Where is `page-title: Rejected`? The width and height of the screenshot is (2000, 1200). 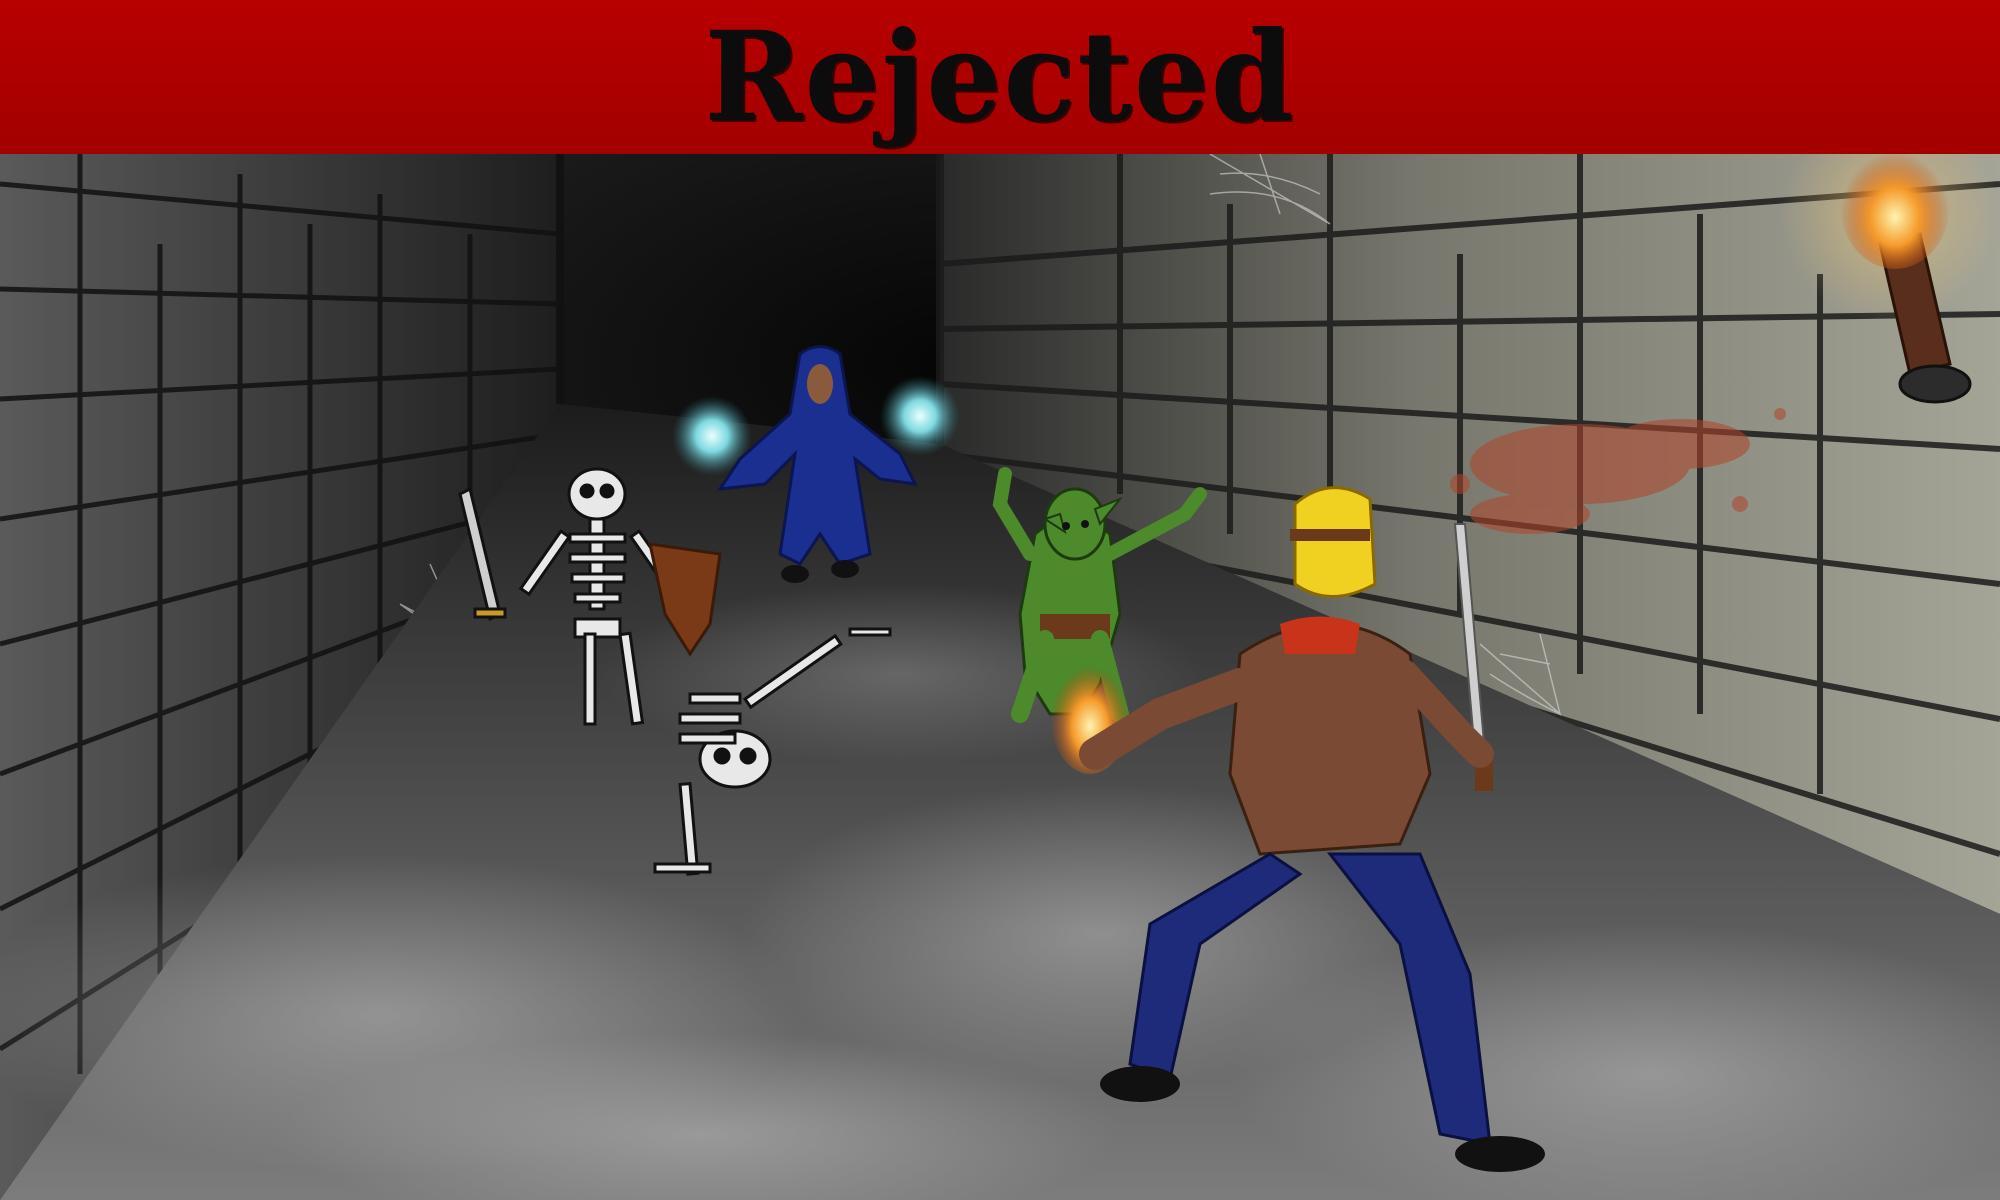 page-title: Rejected is located at coordinates (1000, 76).